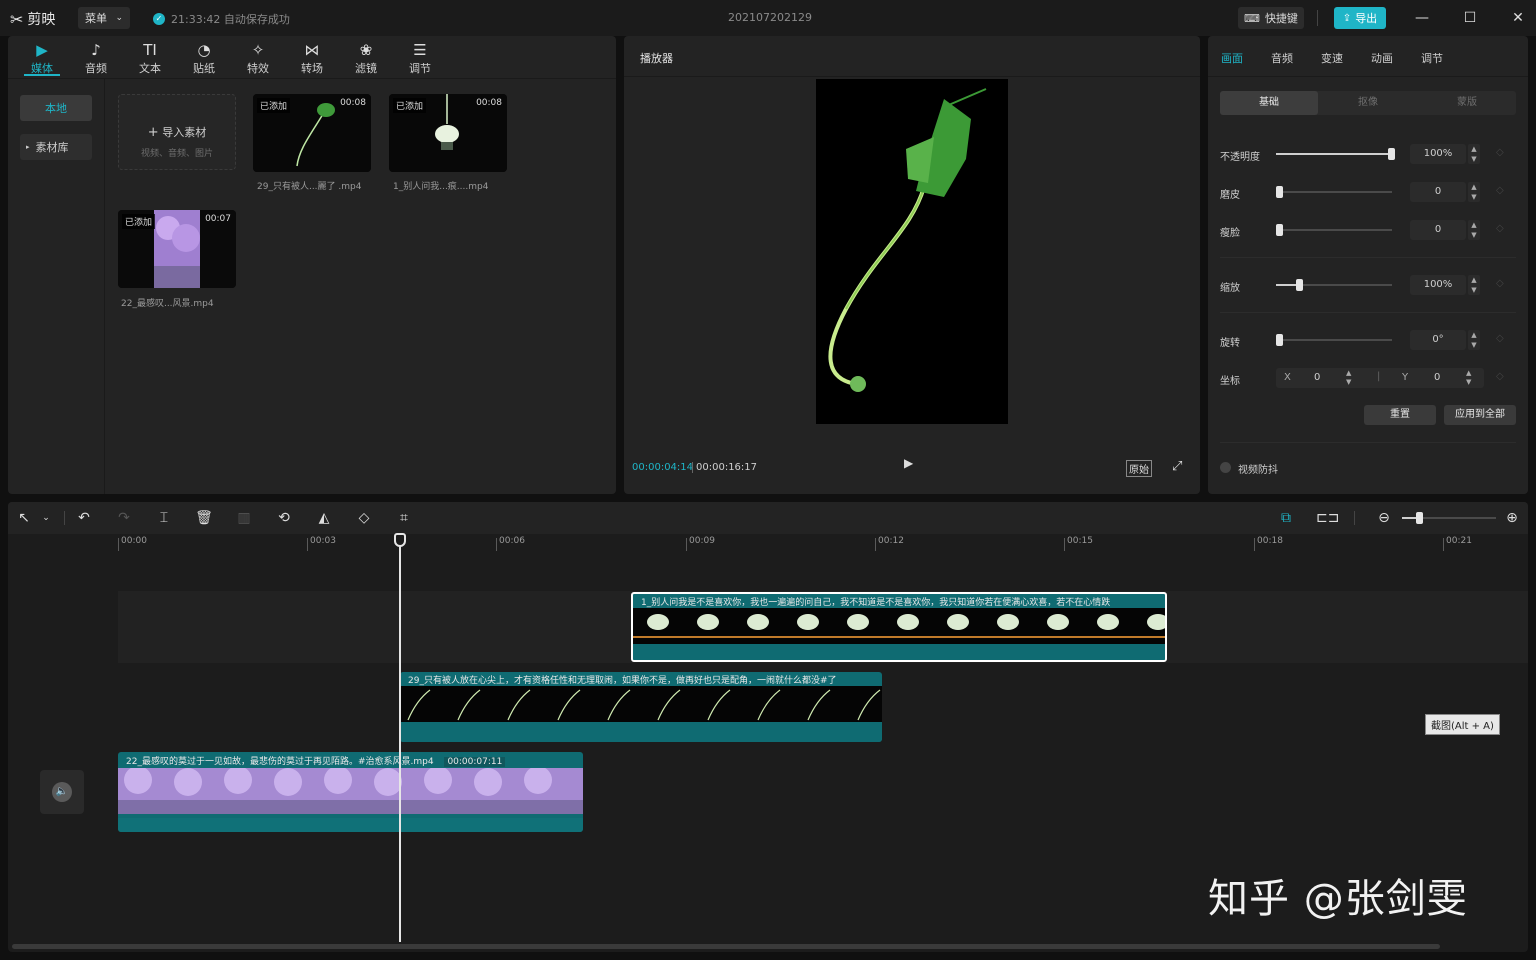 Image resolution: width=1536 pixels, height=960 pixels. What do you see at coordinates (1422, 18) in the screenshot?
I see `minimize-icon: —` at bounding box center [1422, 18].